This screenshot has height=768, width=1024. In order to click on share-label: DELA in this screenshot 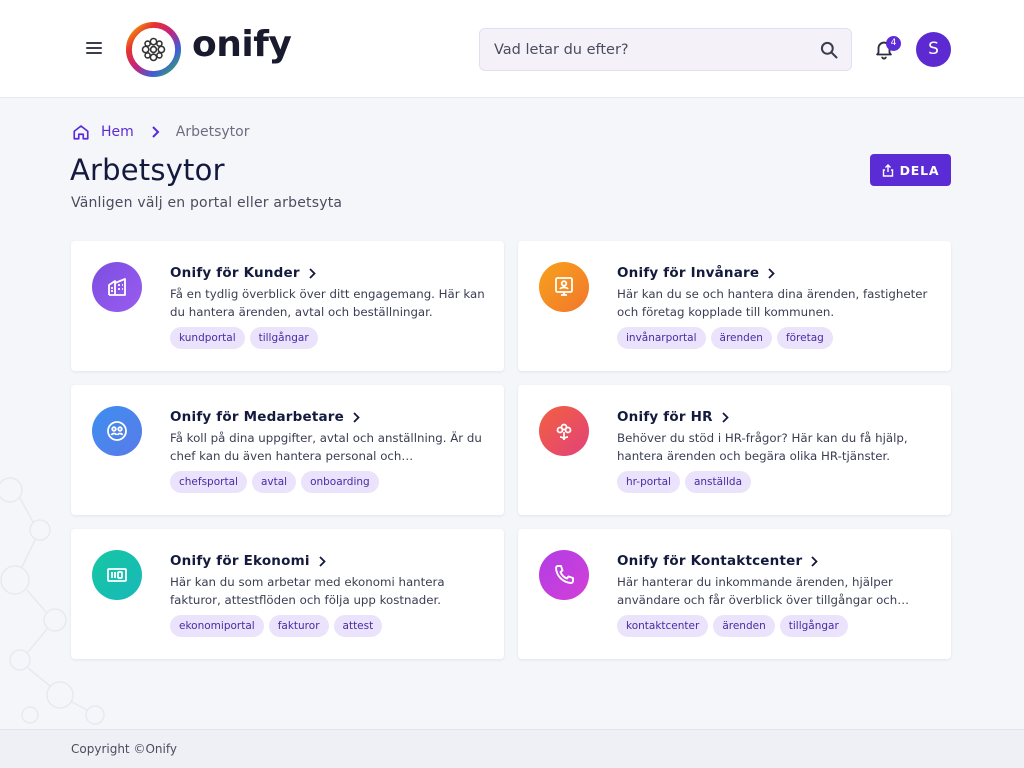, I will do `click(919, 170)`.